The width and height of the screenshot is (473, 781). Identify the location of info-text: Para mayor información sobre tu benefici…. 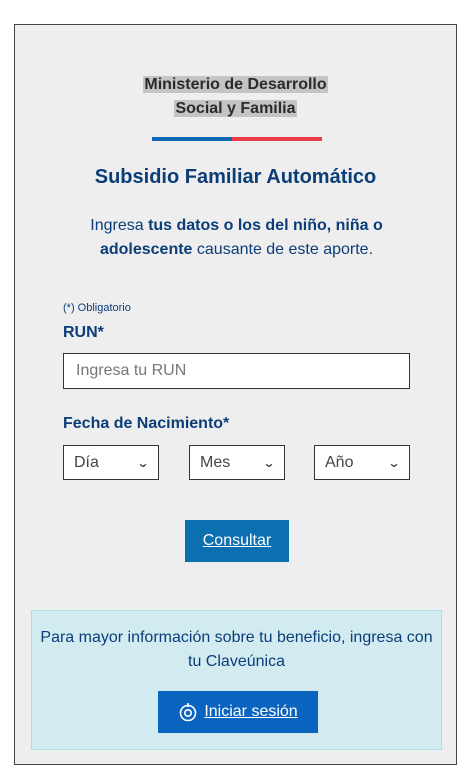
(236, 649).